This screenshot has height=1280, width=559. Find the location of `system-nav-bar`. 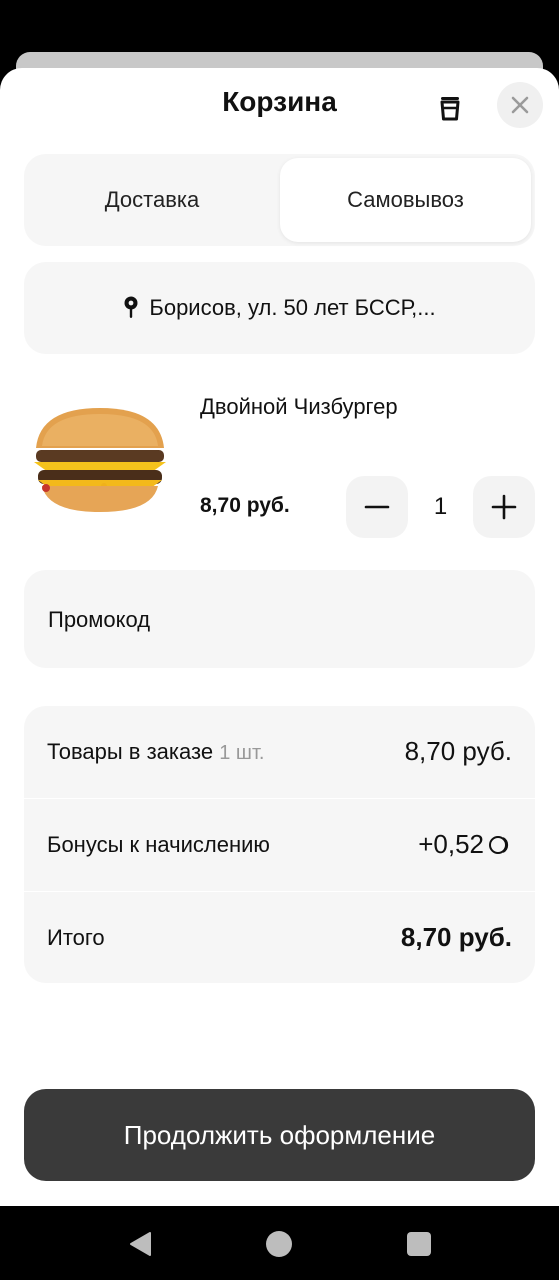

system-nav-bar is located at coordinates (279, 1243).